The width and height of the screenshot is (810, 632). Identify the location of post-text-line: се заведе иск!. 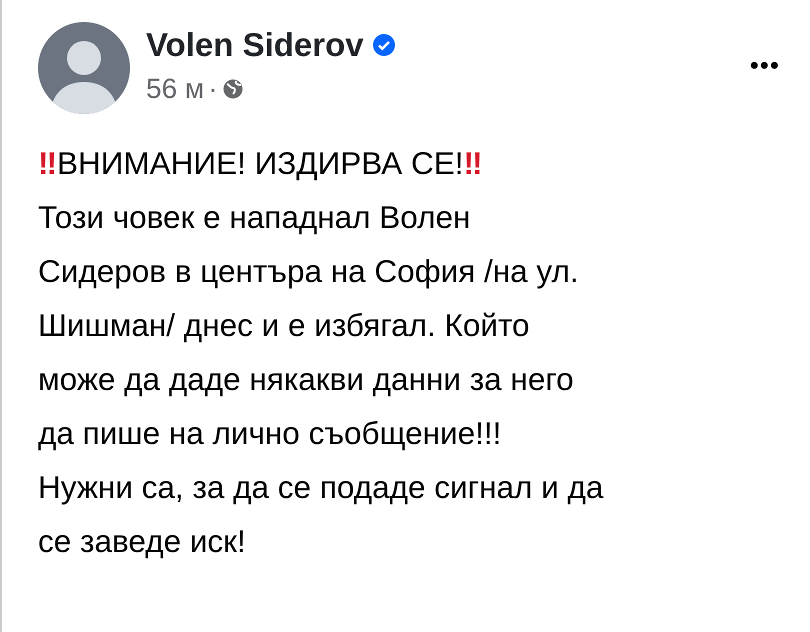
(142, 541).